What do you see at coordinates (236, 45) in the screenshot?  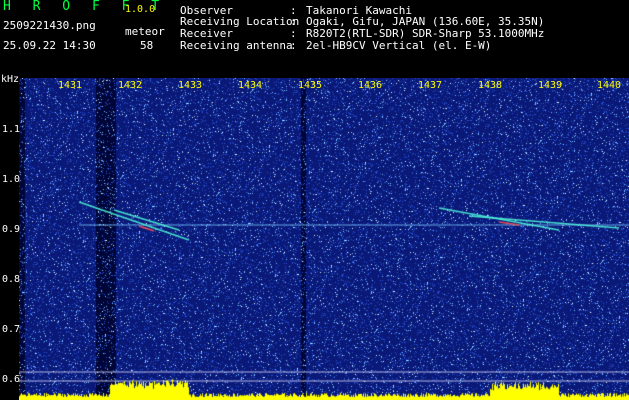 I see `antenna-key: Receiving antenna` at bounding box center [236, 45].